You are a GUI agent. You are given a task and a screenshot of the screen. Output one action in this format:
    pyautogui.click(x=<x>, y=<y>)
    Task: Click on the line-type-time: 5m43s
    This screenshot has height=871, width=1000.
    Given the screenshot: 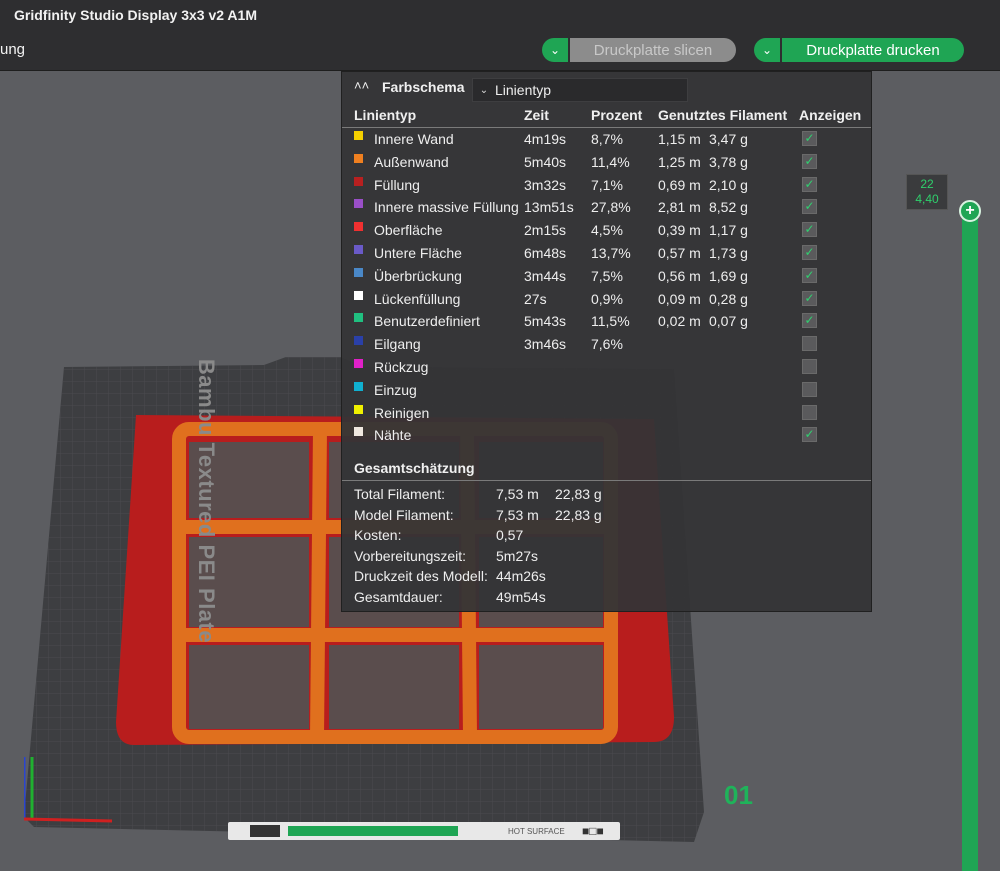 What is the action you would take?
    pyautogui.click(x=545, y=321)
    